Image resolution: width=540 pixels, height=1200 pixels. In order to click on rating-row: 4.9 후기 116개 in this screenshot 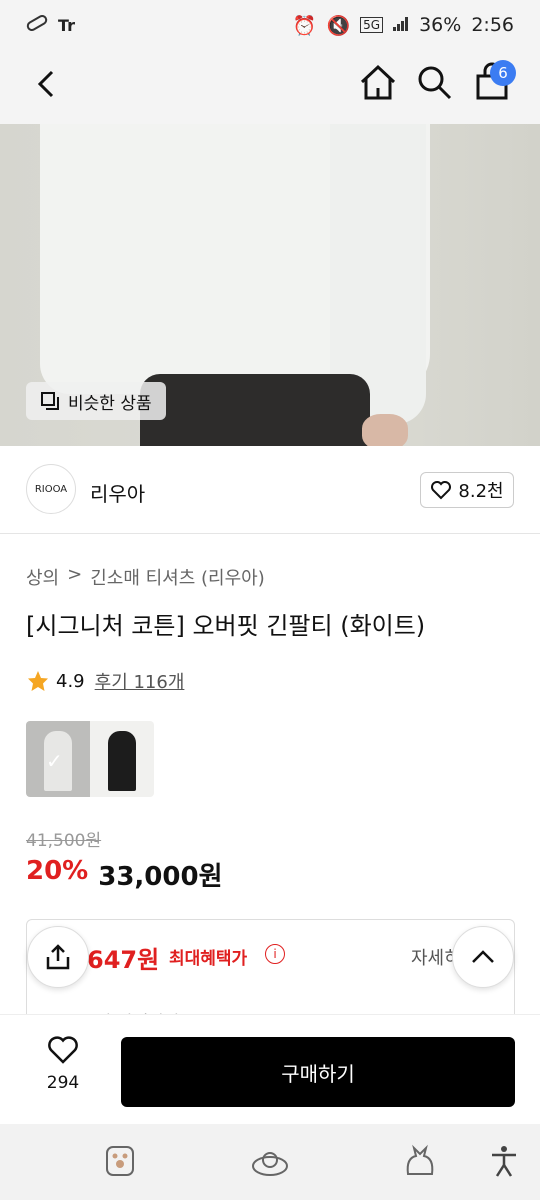, I will do `click(105, 681)`.